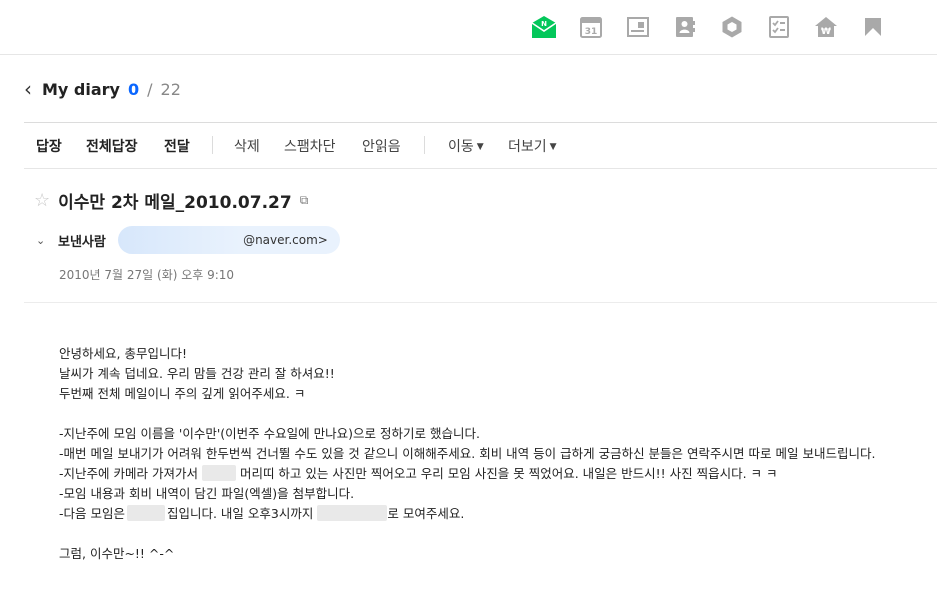 The height and width of the screenshot is (598, 937). I want to click on reply-button: 답장, so click(49, 146).